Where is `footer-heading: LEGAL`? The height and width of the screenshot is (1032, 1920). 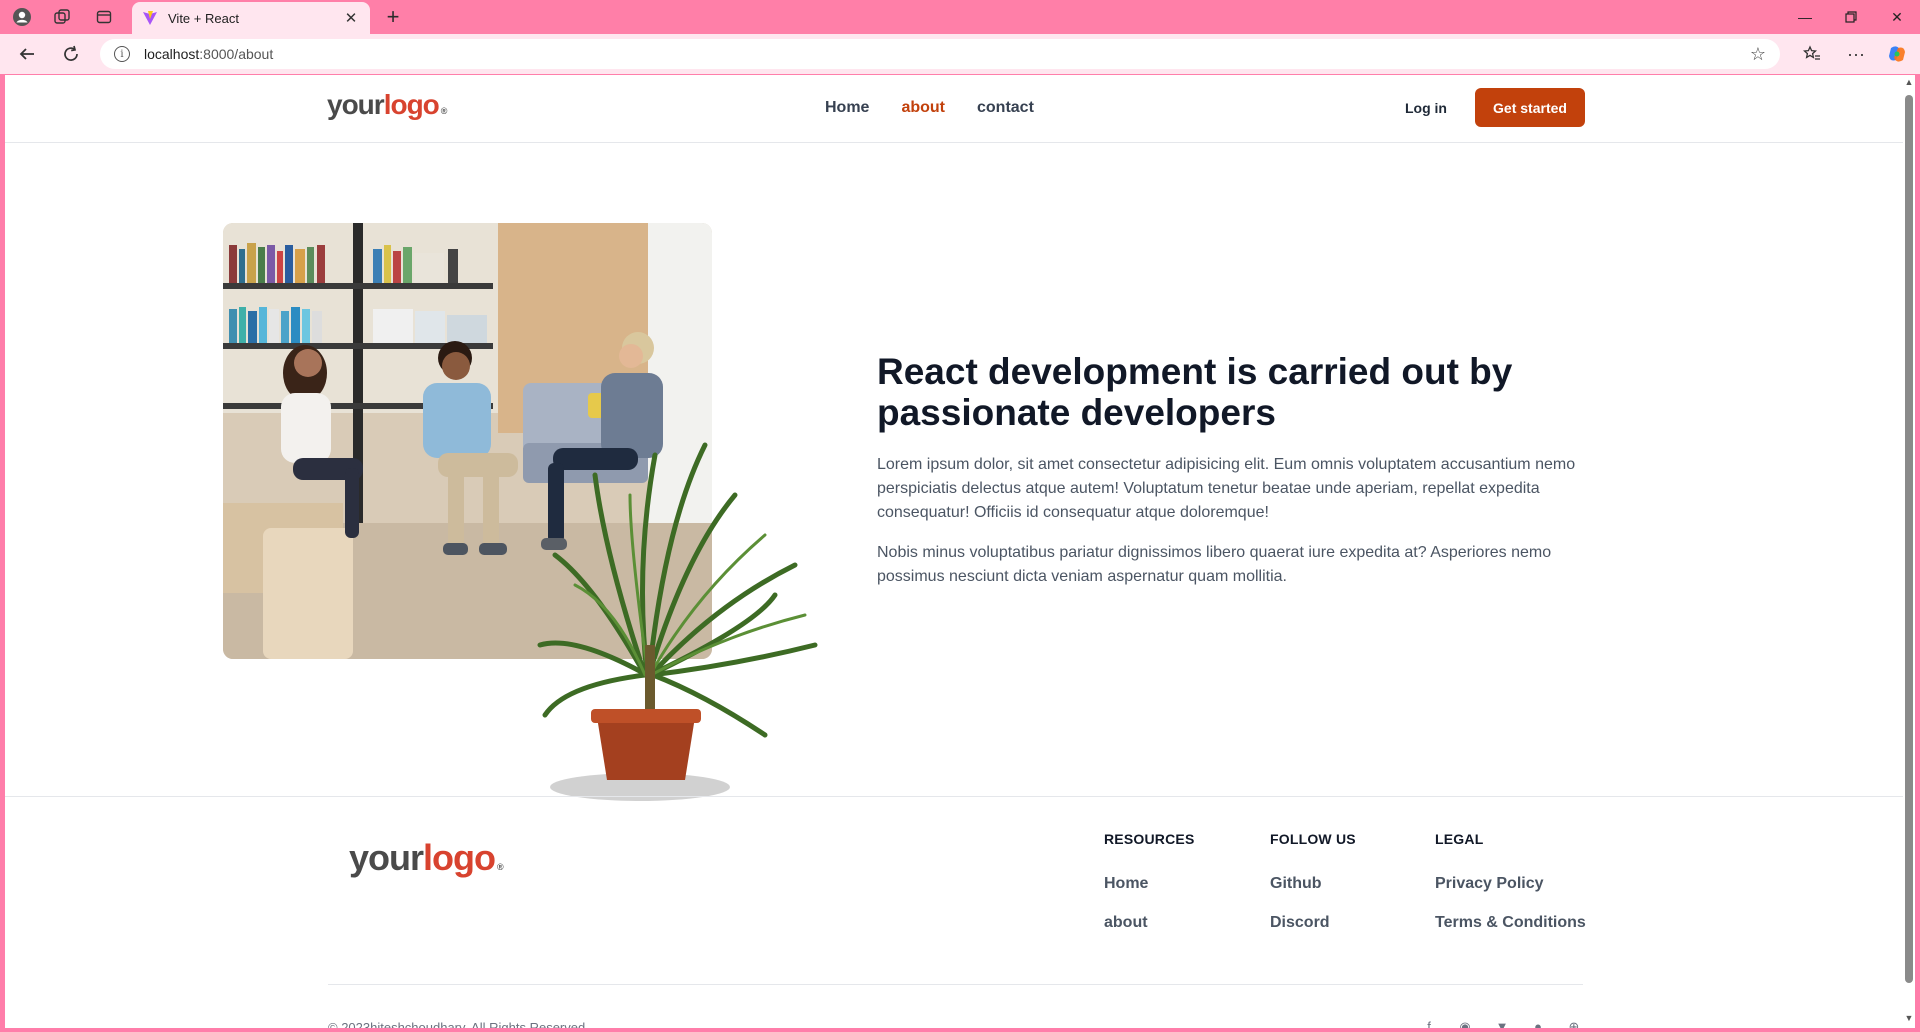
footer-heading: LEGAL is located at coordinates (1459, 839).